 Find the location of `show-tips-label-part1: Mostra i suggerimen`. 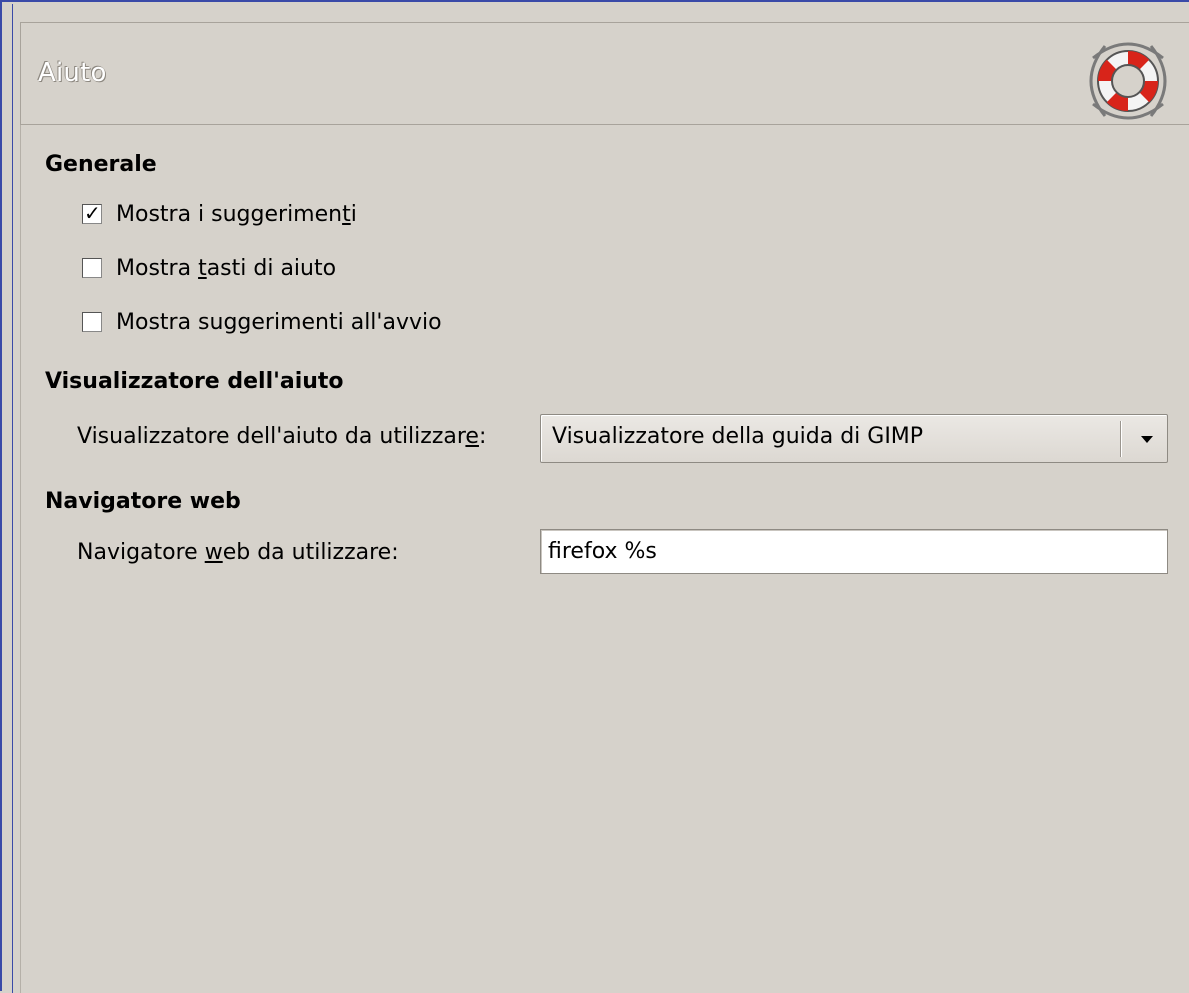

show-tips-label-part1: Mostra i suggerimen is located at coordinates (229, 214).